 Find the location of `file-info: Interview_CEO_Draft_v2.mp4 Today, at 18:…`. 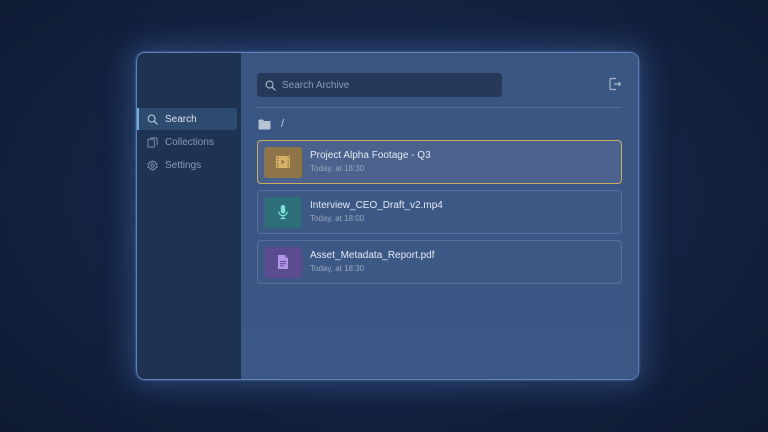

file-info: Interview_CEO_Draft_v2.mp4 Today, at 18:… is located at coordinates (376, 212).